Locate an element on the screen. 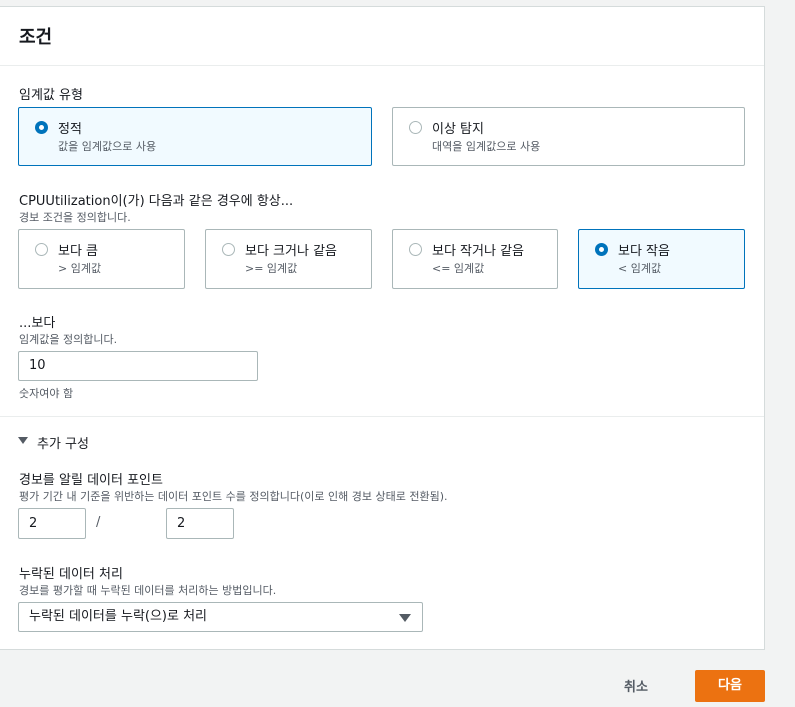 The width and height of the screenshot is (795, 707). option-title: 정적 is located at coordinates (70, 129).